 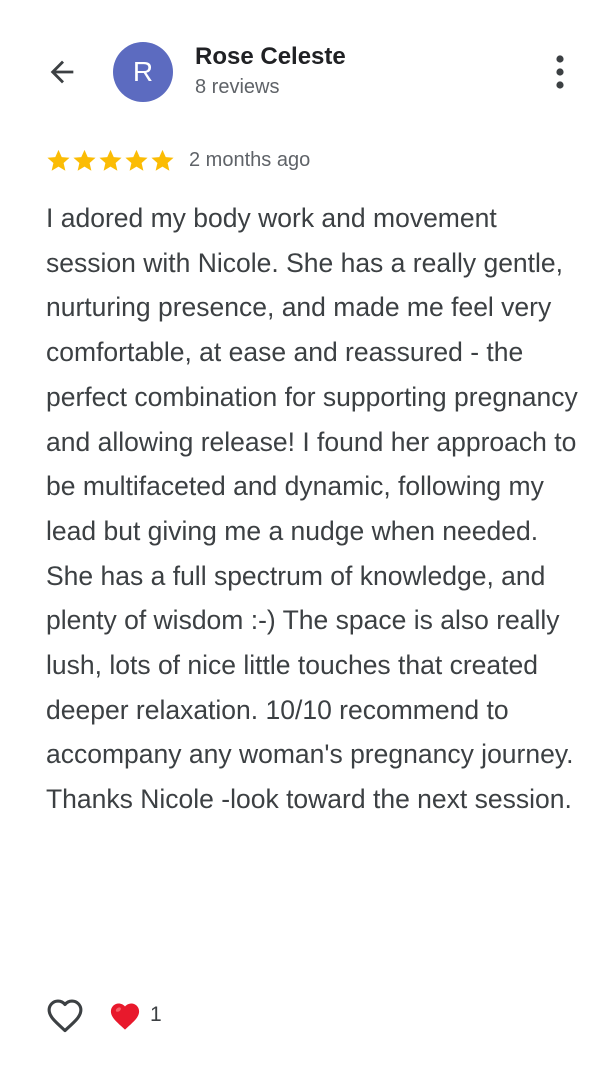 I want to click on like-button, so click(x=65, y=1015).